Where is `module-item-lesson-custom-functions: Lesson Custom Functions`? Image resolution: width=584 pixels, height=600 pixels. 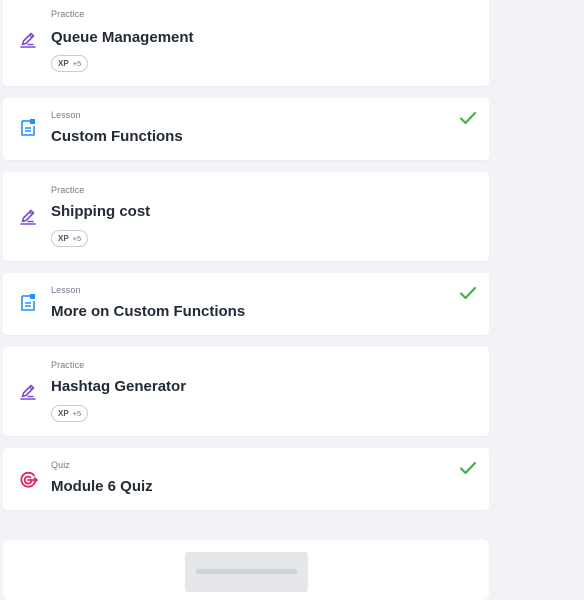
module-item-lesson-custom-functions: Lesson Custom Functions is located at coordinates (246, 129).